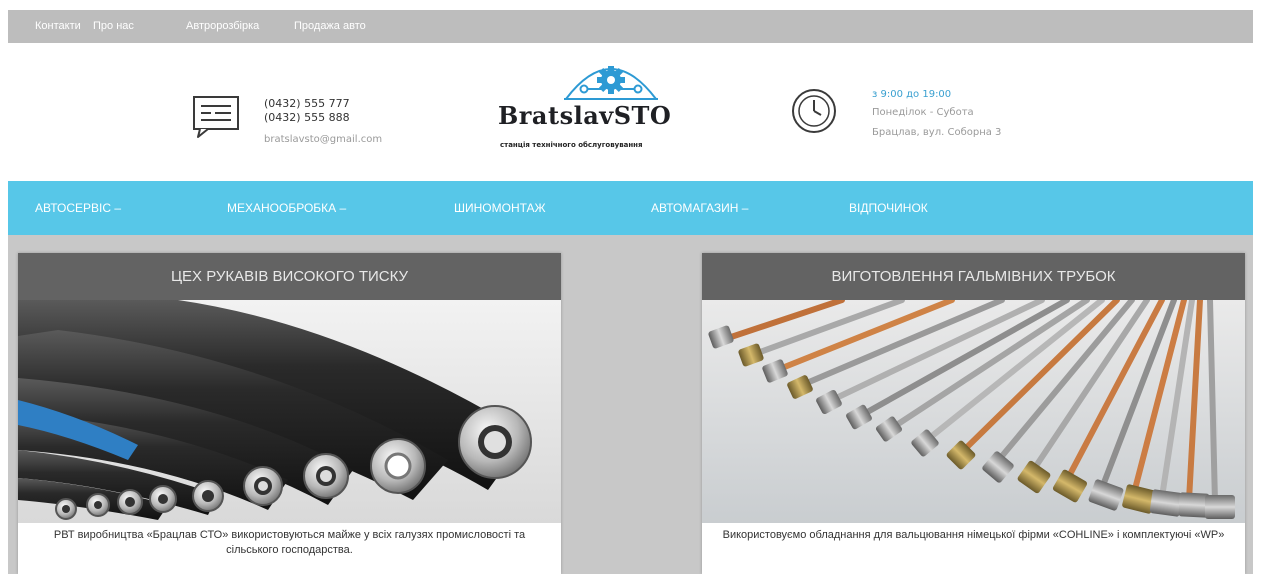 This screenshot has width=1261, height=574. I want to click on gear-wrench-logo-icon, so click(611, 78).